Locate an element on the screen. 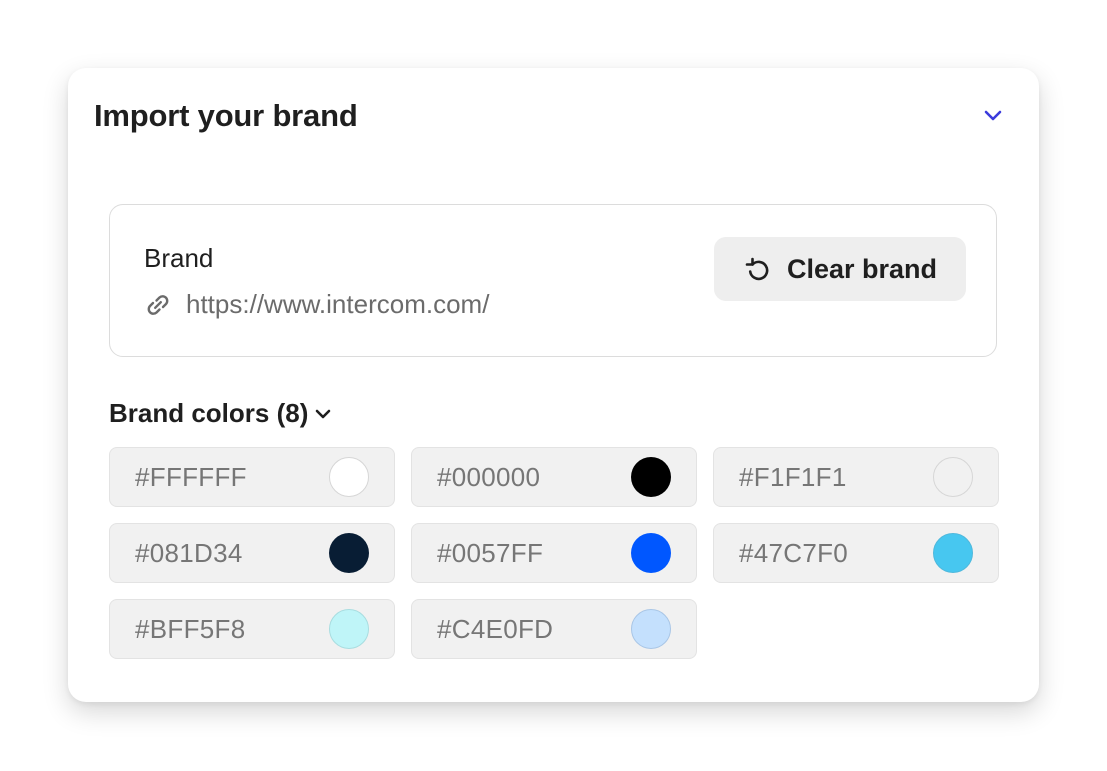 This screenshot has height=771, width=1107. brand-colors-toggle: Brand colors (8) is located at coordinates (221, 413).